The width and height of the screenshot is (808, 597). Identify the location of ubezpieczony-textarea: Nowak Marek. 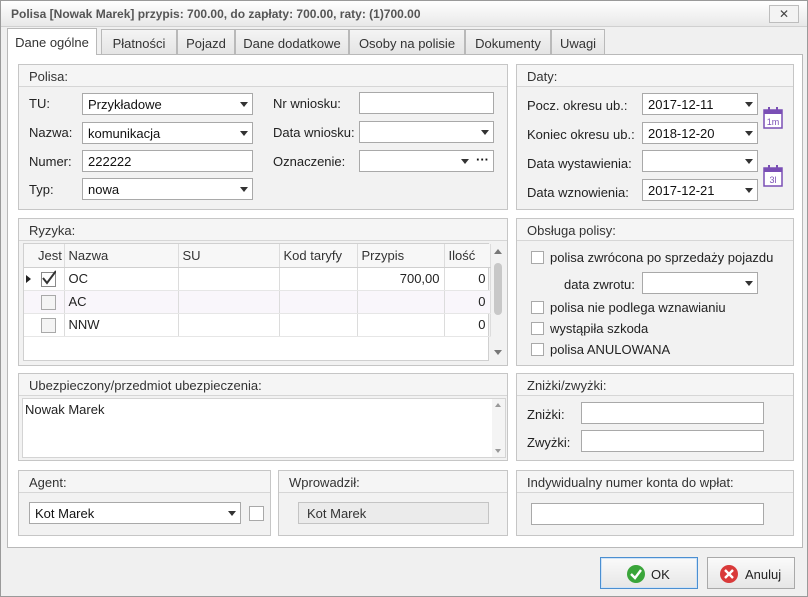
(264, 428).